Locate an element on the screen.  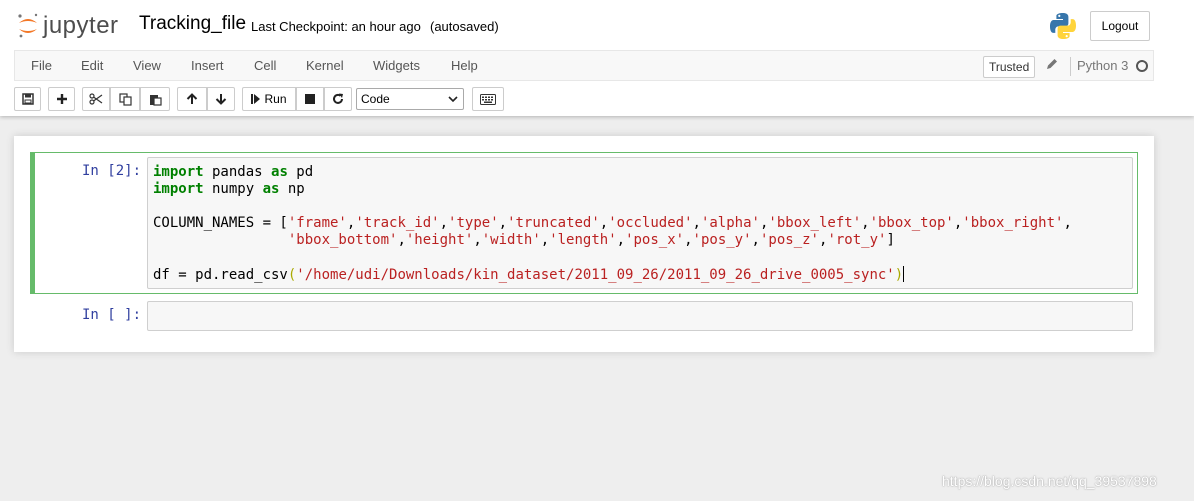
run-button: Run is located at coordinates (269, 99).